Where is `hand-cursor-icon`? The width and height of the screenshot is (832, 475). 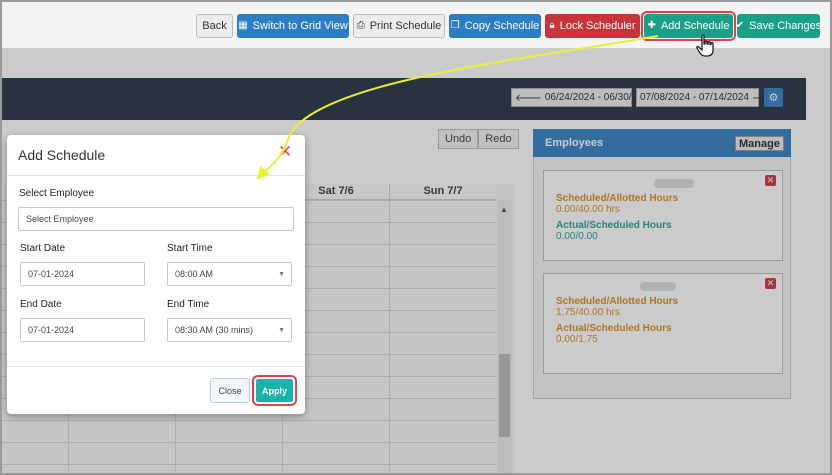
hand-cursor-icon is located at coordinates (705, 45).